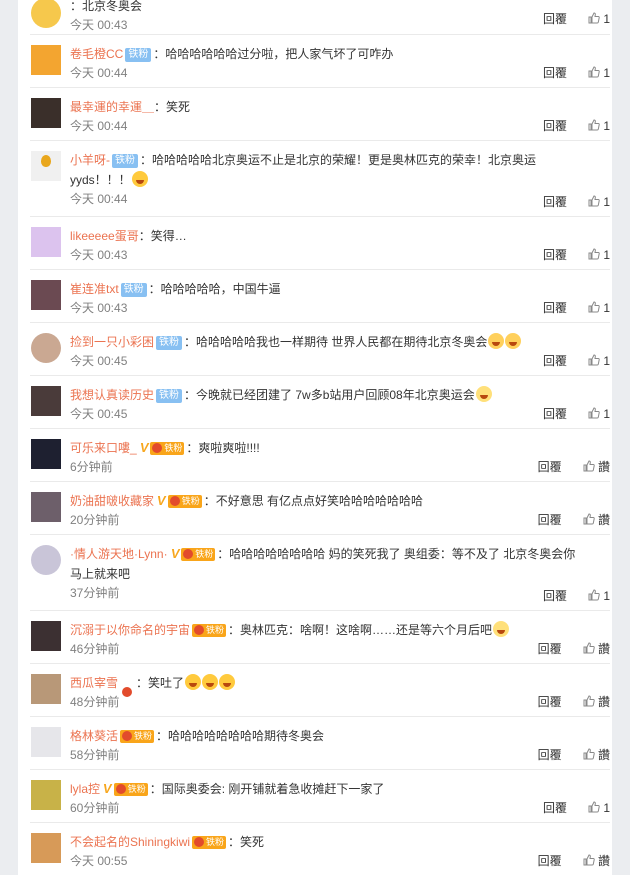 The image size is (630, 875). What do you see at coordinates (99, 73) in the screenshot?
I see `comment-time: 今天 00:44` at bounding box center [99, 73].